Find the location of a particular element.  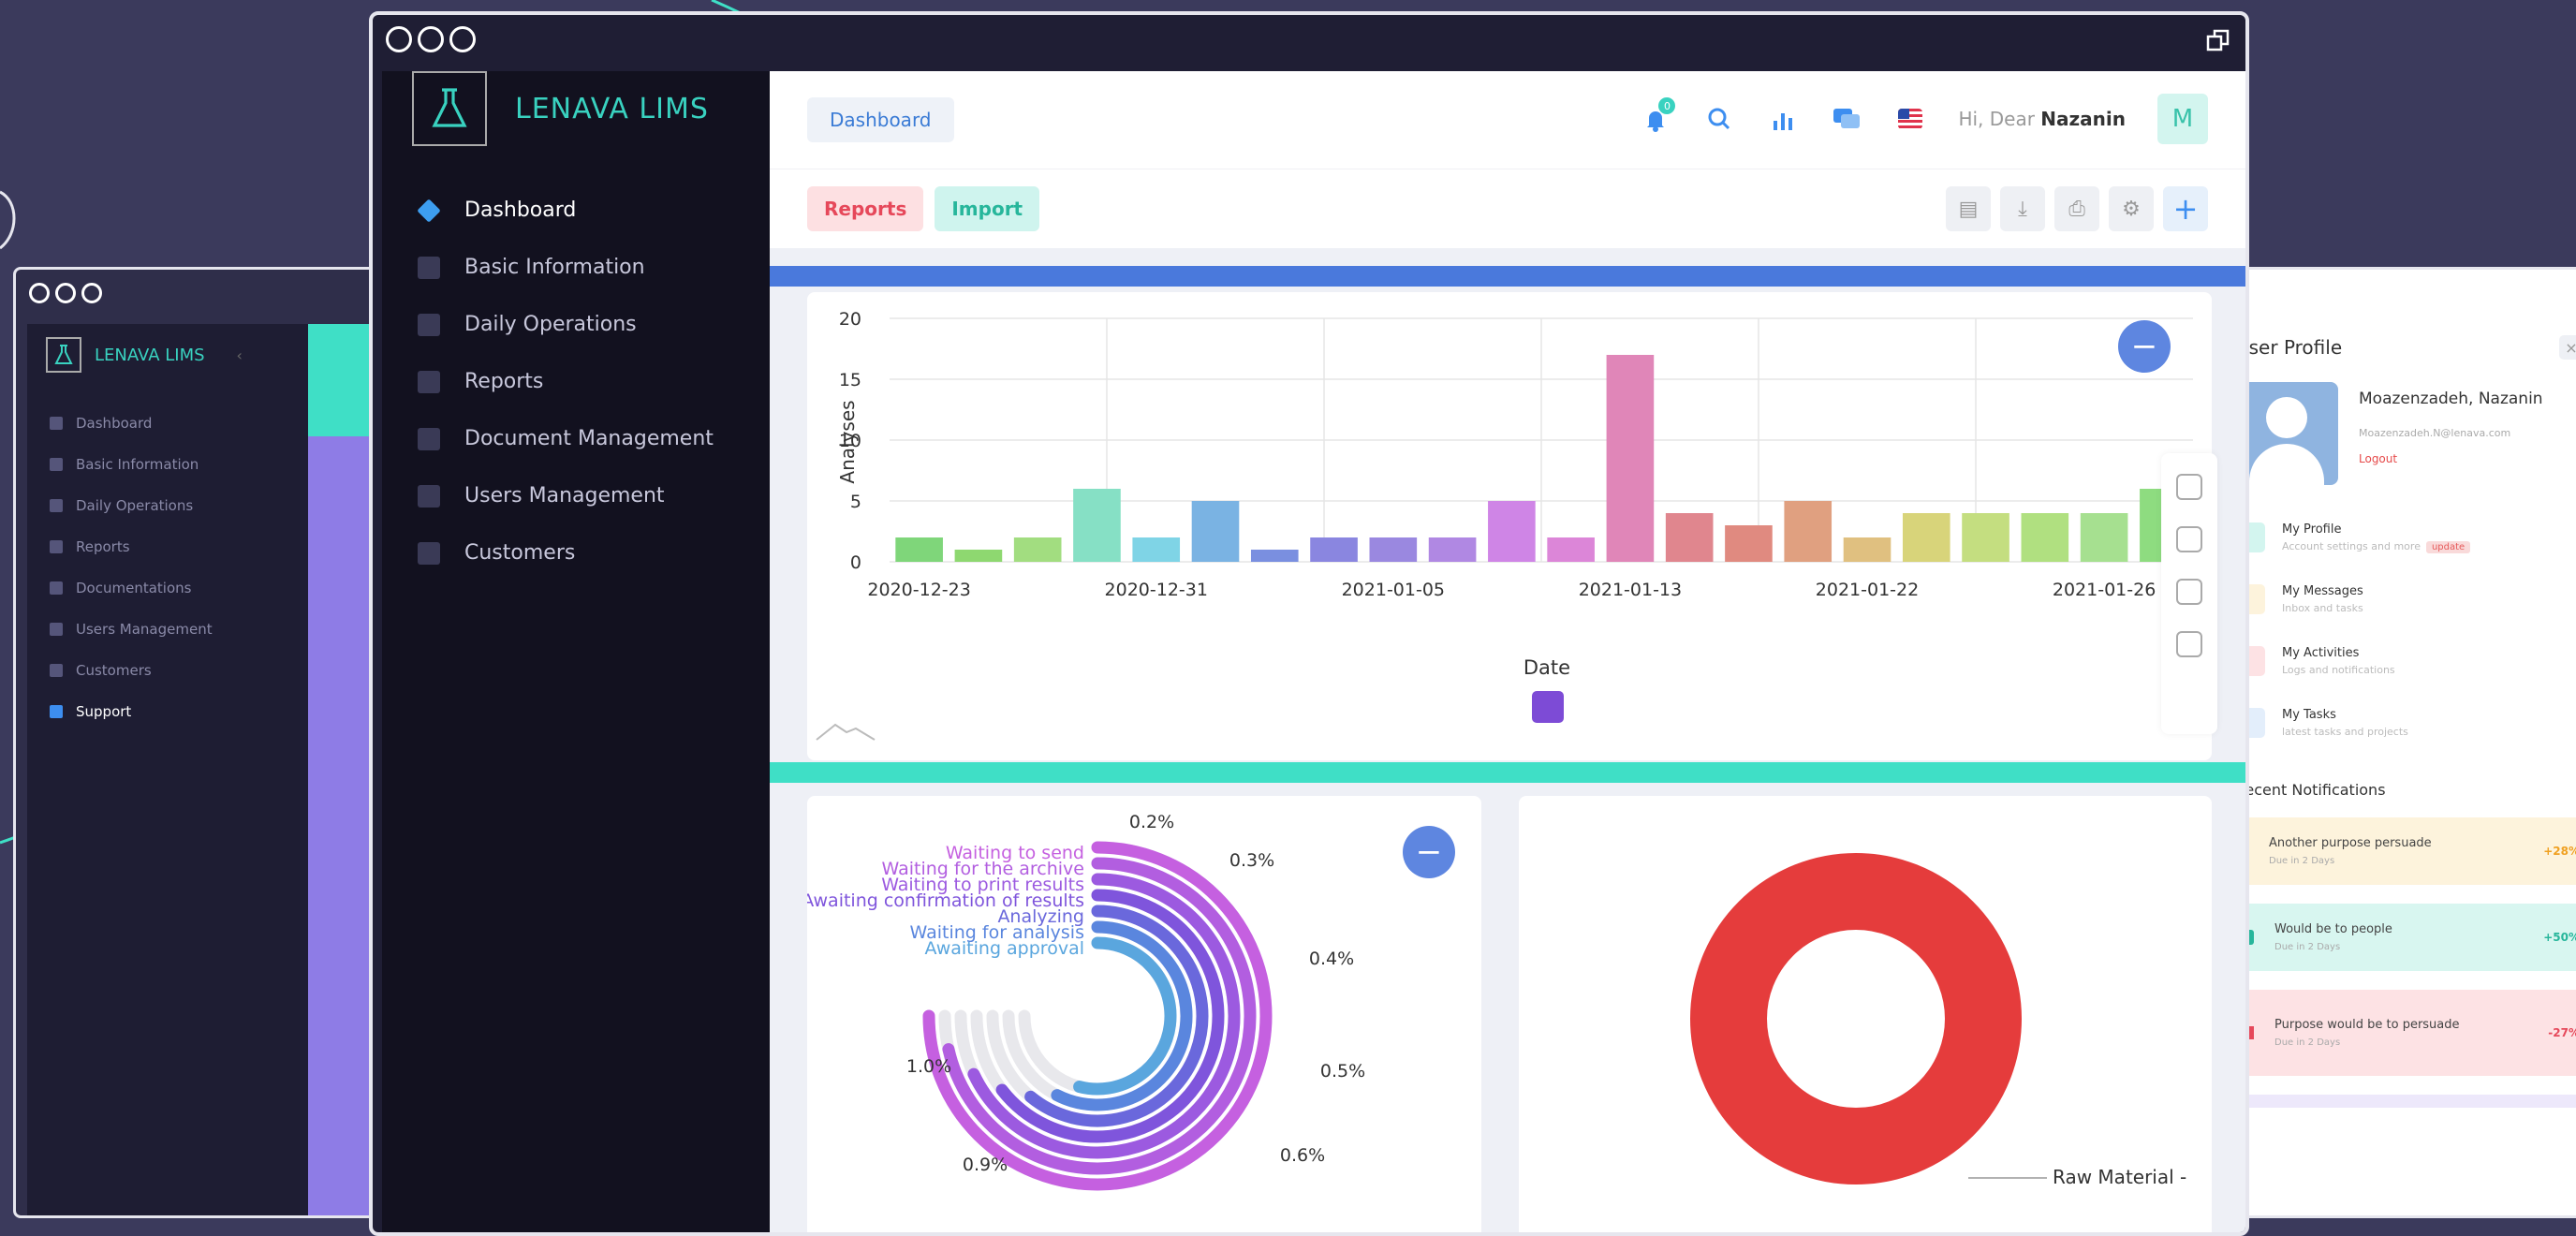

sidebar-item-dashboard: Dashboard is located at coordinates (576, 210).